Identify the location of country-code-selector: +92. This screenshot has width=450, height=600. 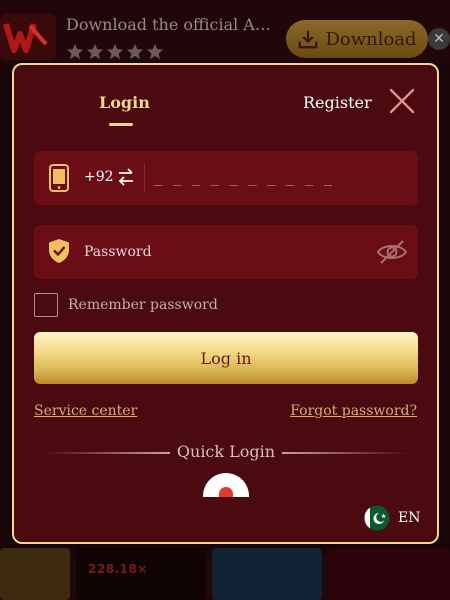
(99, 177).